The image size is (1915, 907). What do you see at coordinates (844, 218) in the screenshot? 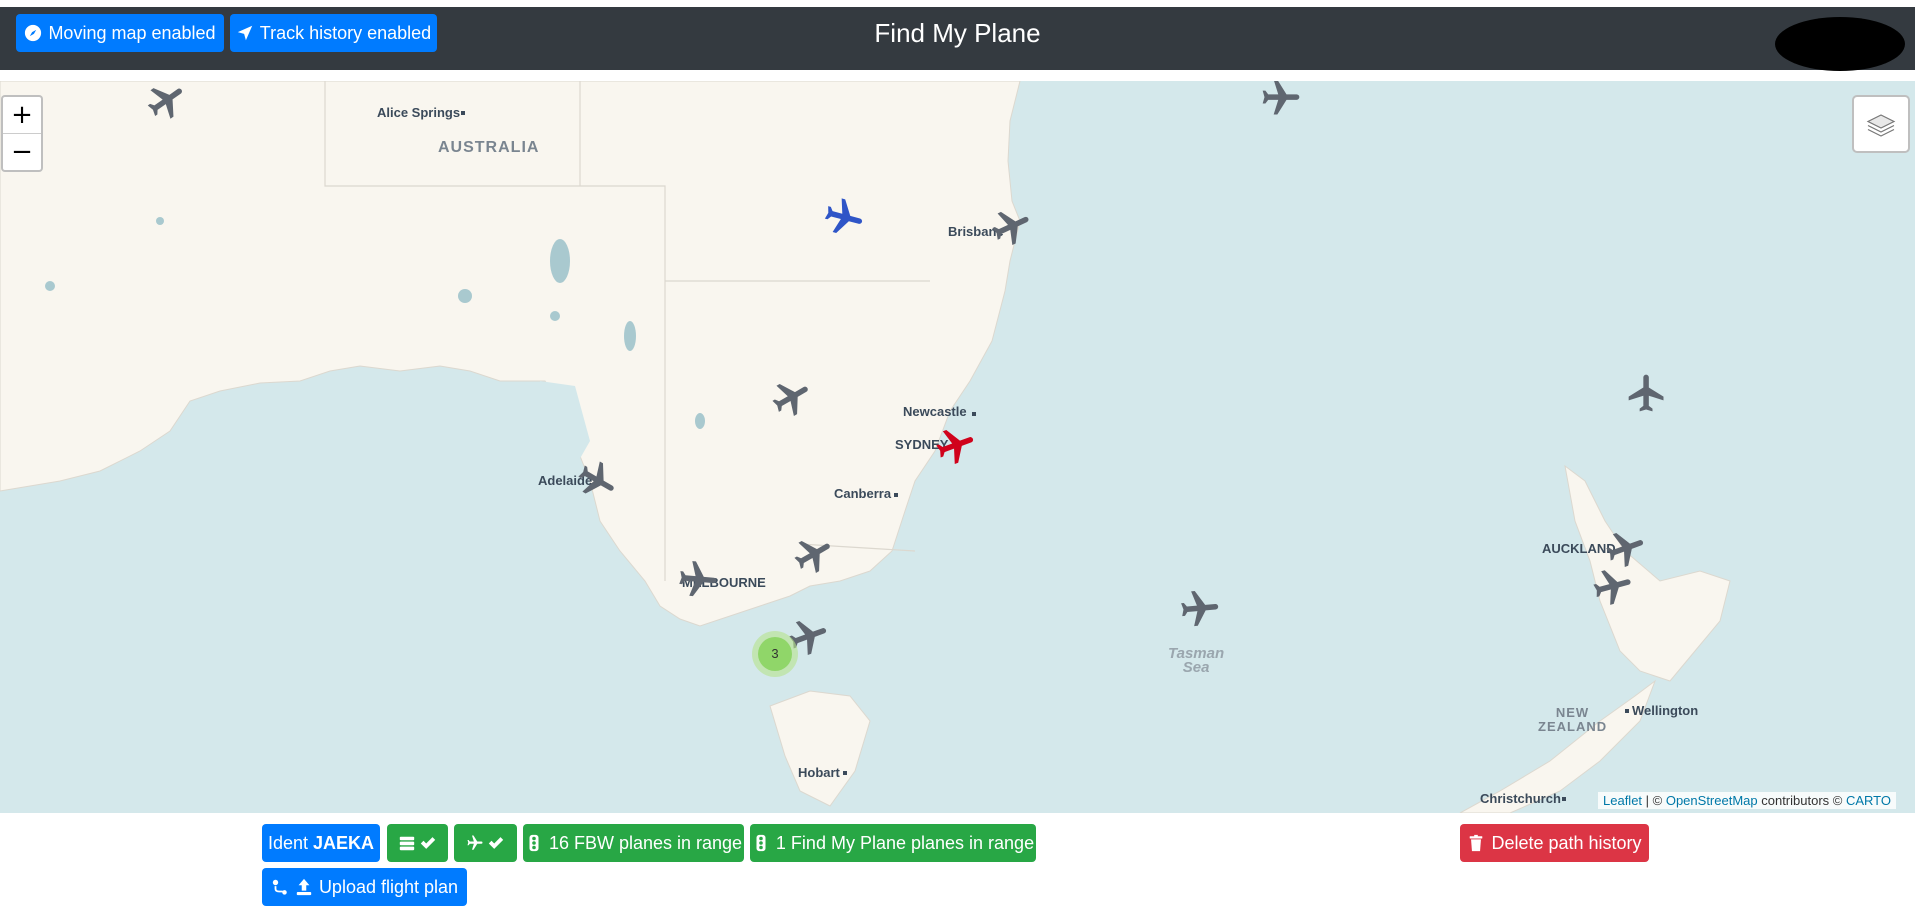
I see `selected-plane-marker` at bounding box center [844, 218].